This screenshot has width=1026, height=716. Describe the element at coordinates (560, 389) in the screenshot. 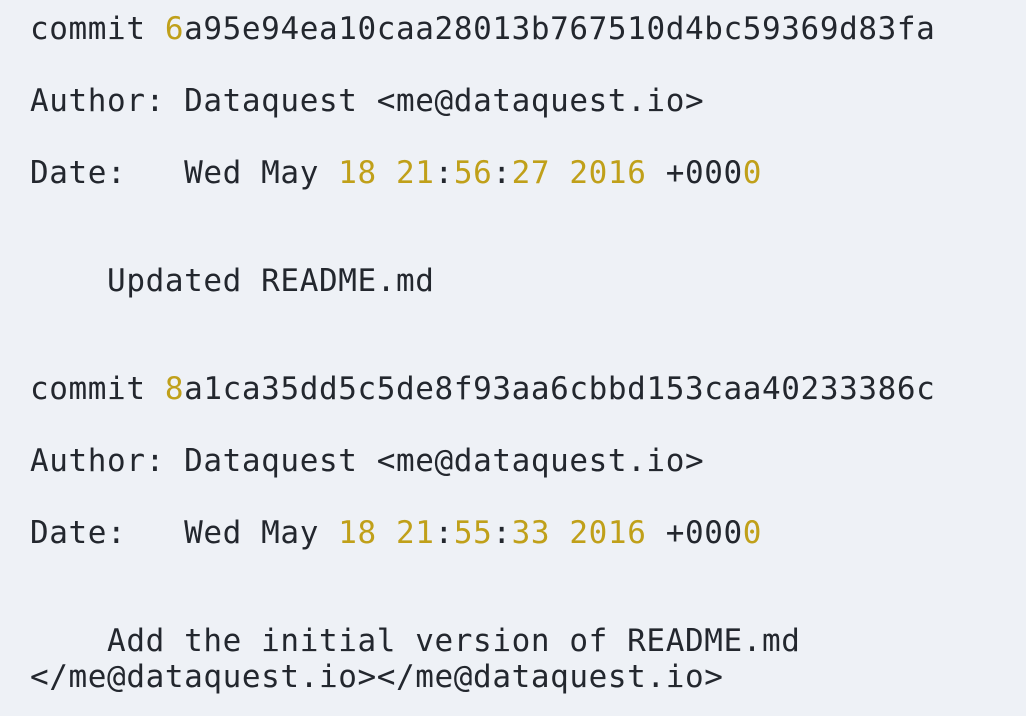

I see `commit-hash-rest: a1ca35dd5c5de8f93aa6cbbd153caa40233386c` at that location.